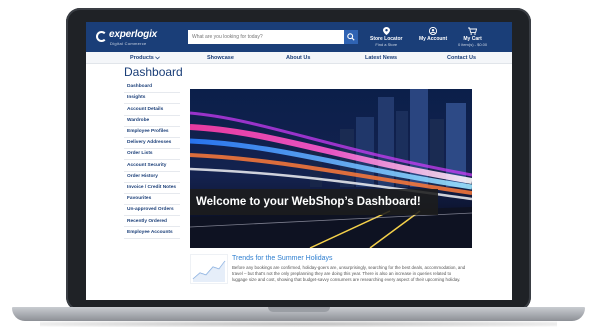 The height and width of the screenshot is (329, 597). What do you see at coordinates (152, 177) in the screenshot?
I see `sidebar-item-order-history: Order History` at bounding box center [152, 177].